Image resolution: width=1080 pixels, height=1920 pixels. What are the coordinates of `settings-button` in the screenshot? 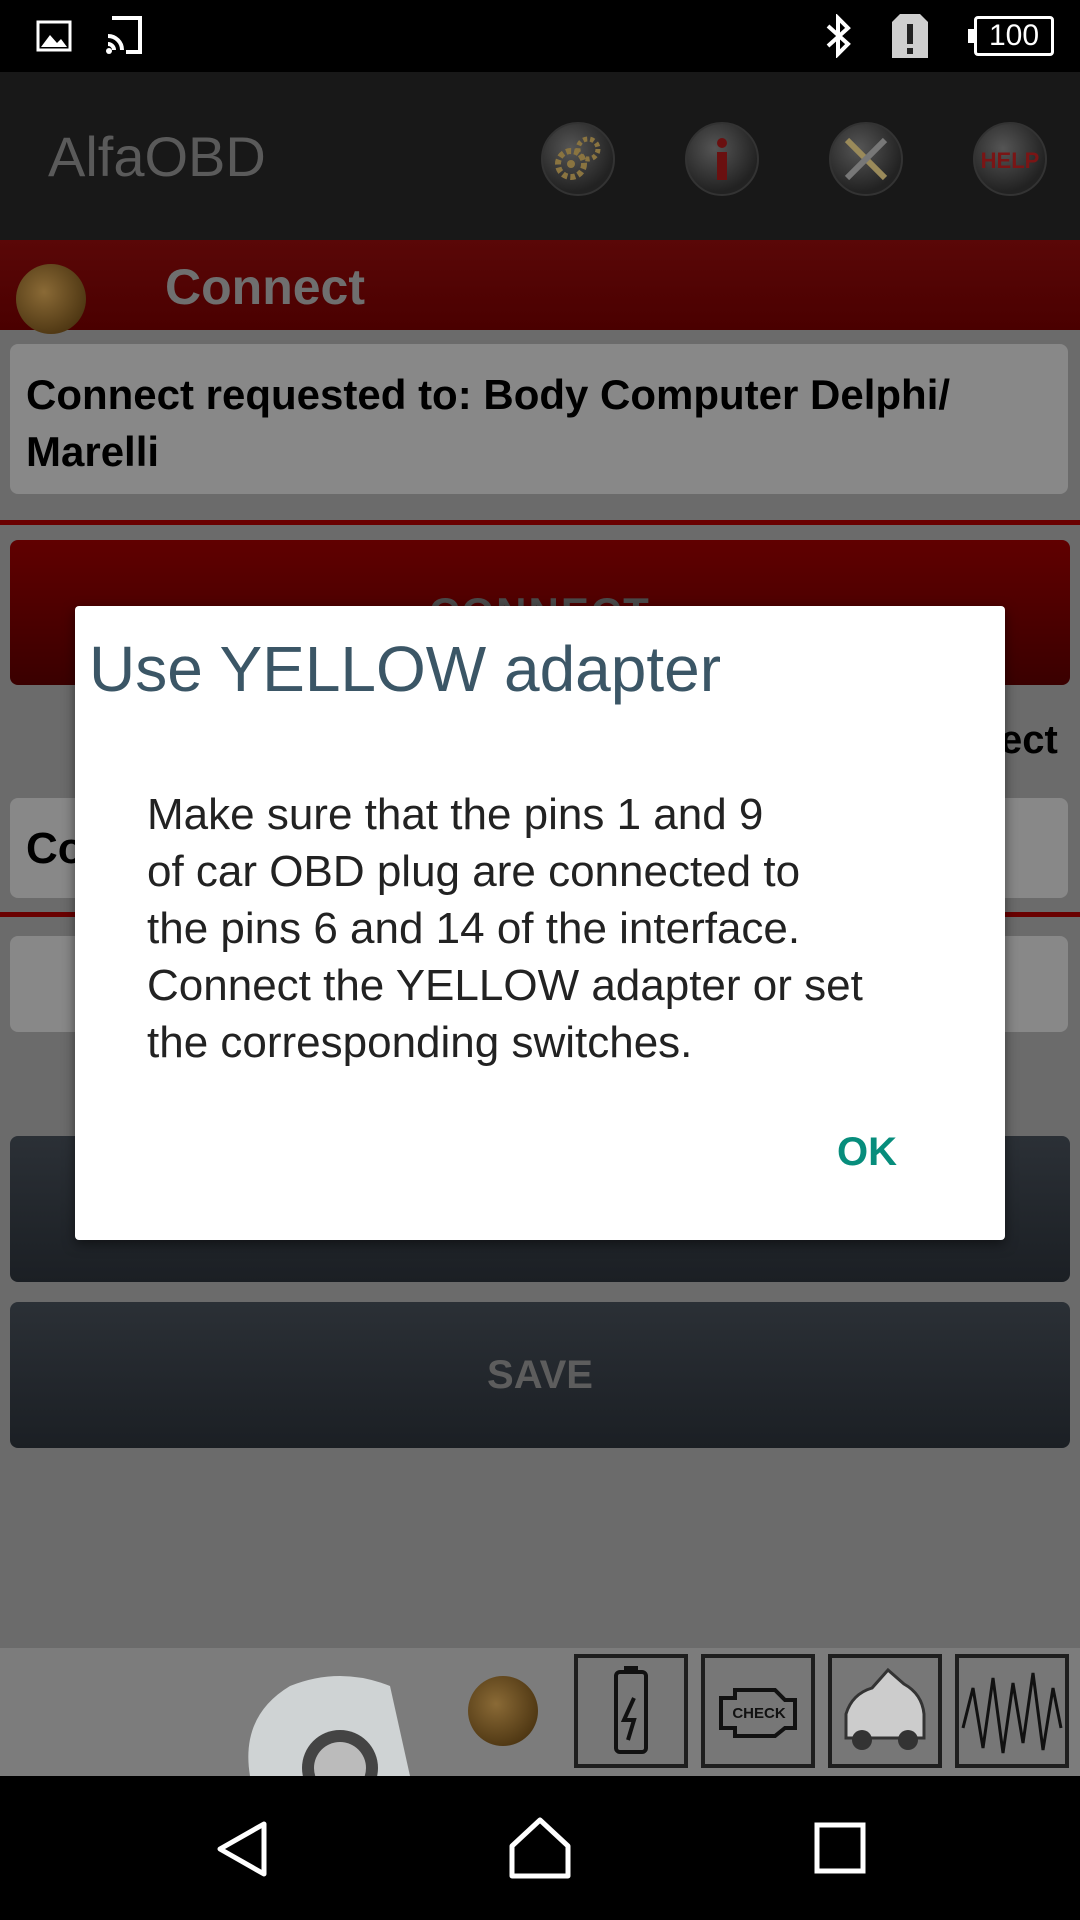 It's located at (578, 159).